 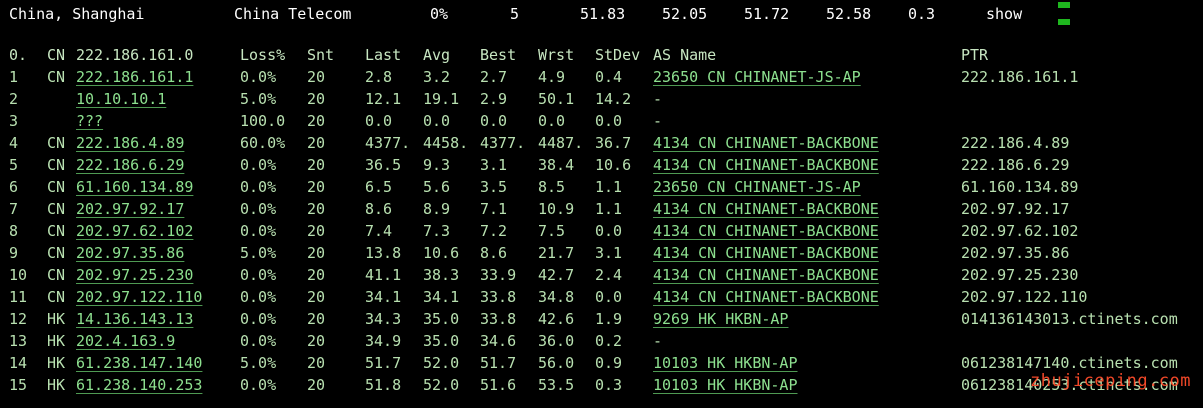 What do you see at coordinates (556, 341) in the screenshot?
I see `wrst-value: 36.0` at bounding box center [556, 341].